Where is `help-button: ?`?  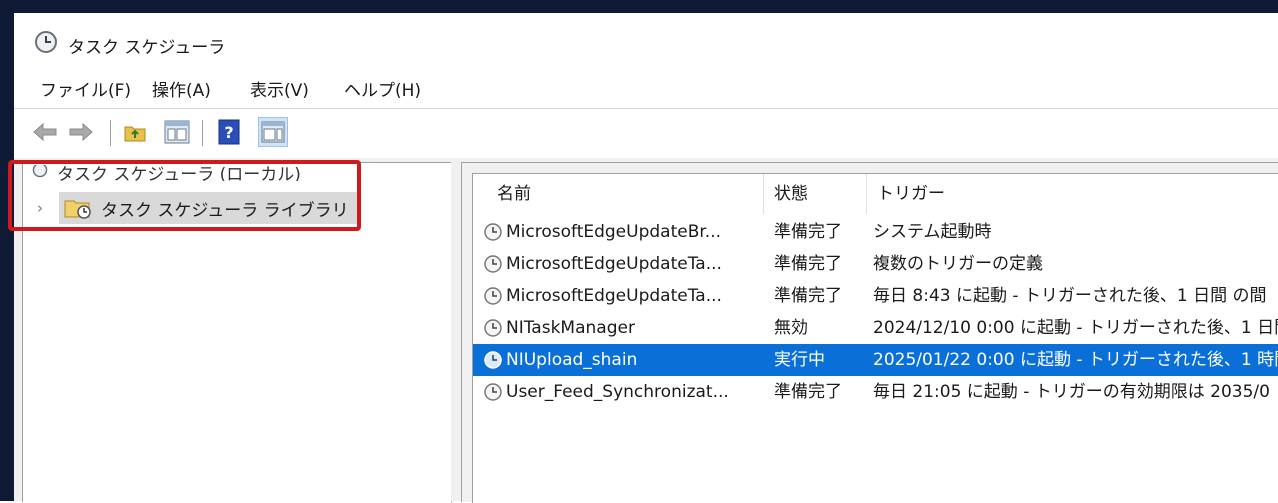 help-button: ? is located at coordinates (229, 132).